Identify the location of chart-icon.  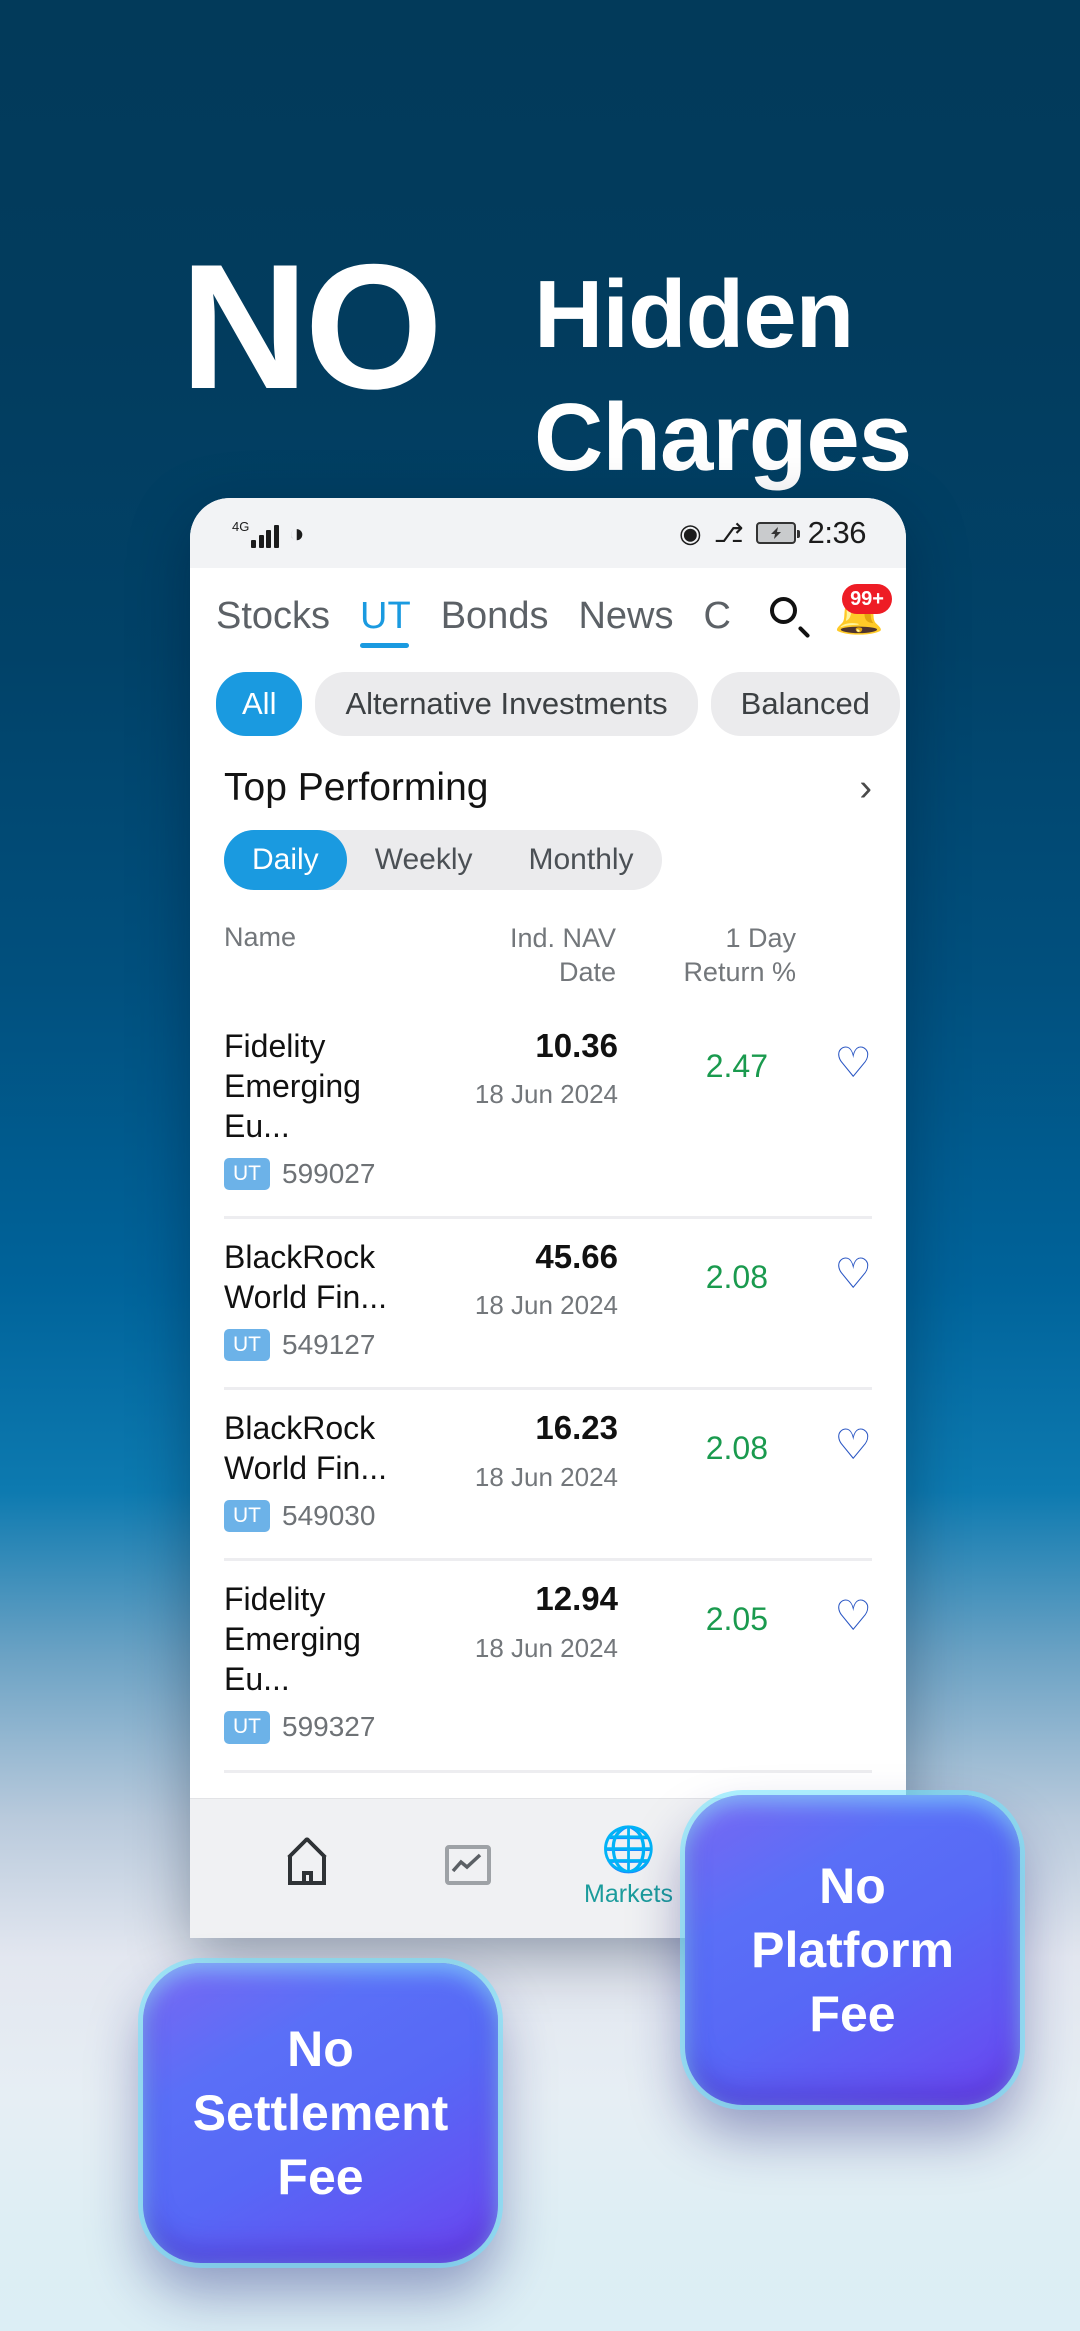
(467, 1864).